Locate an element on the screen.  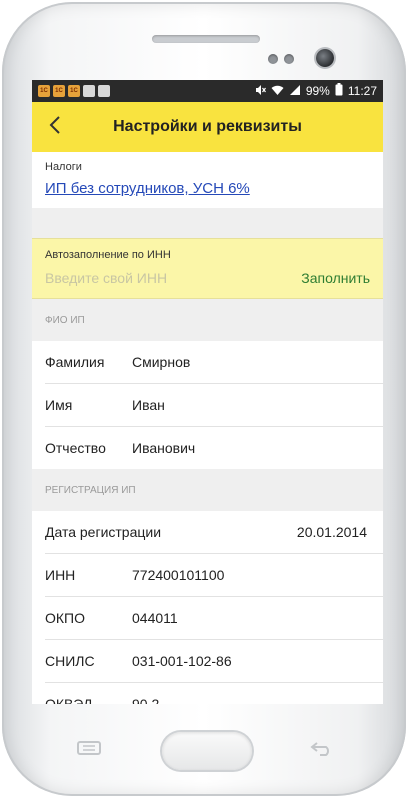
fill-button: Заполнить is located at coordinates (335, 278).